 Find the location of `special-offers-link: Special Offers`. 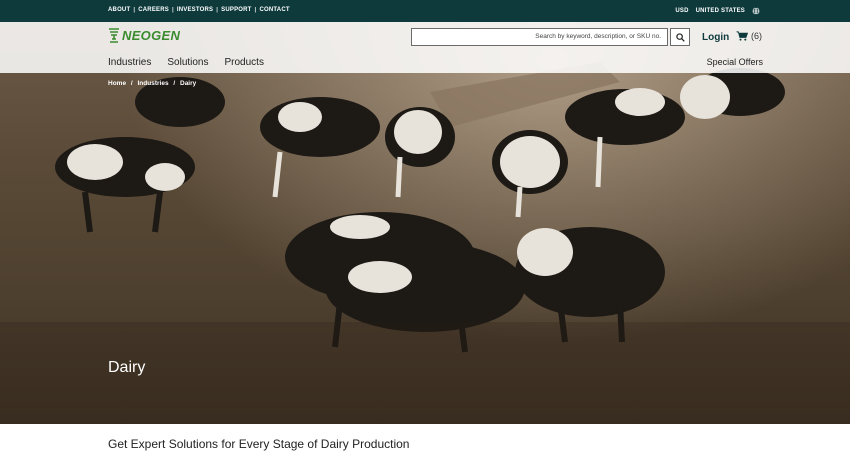

special-offers-link: Special Offers is located at coordinates (735, 62).